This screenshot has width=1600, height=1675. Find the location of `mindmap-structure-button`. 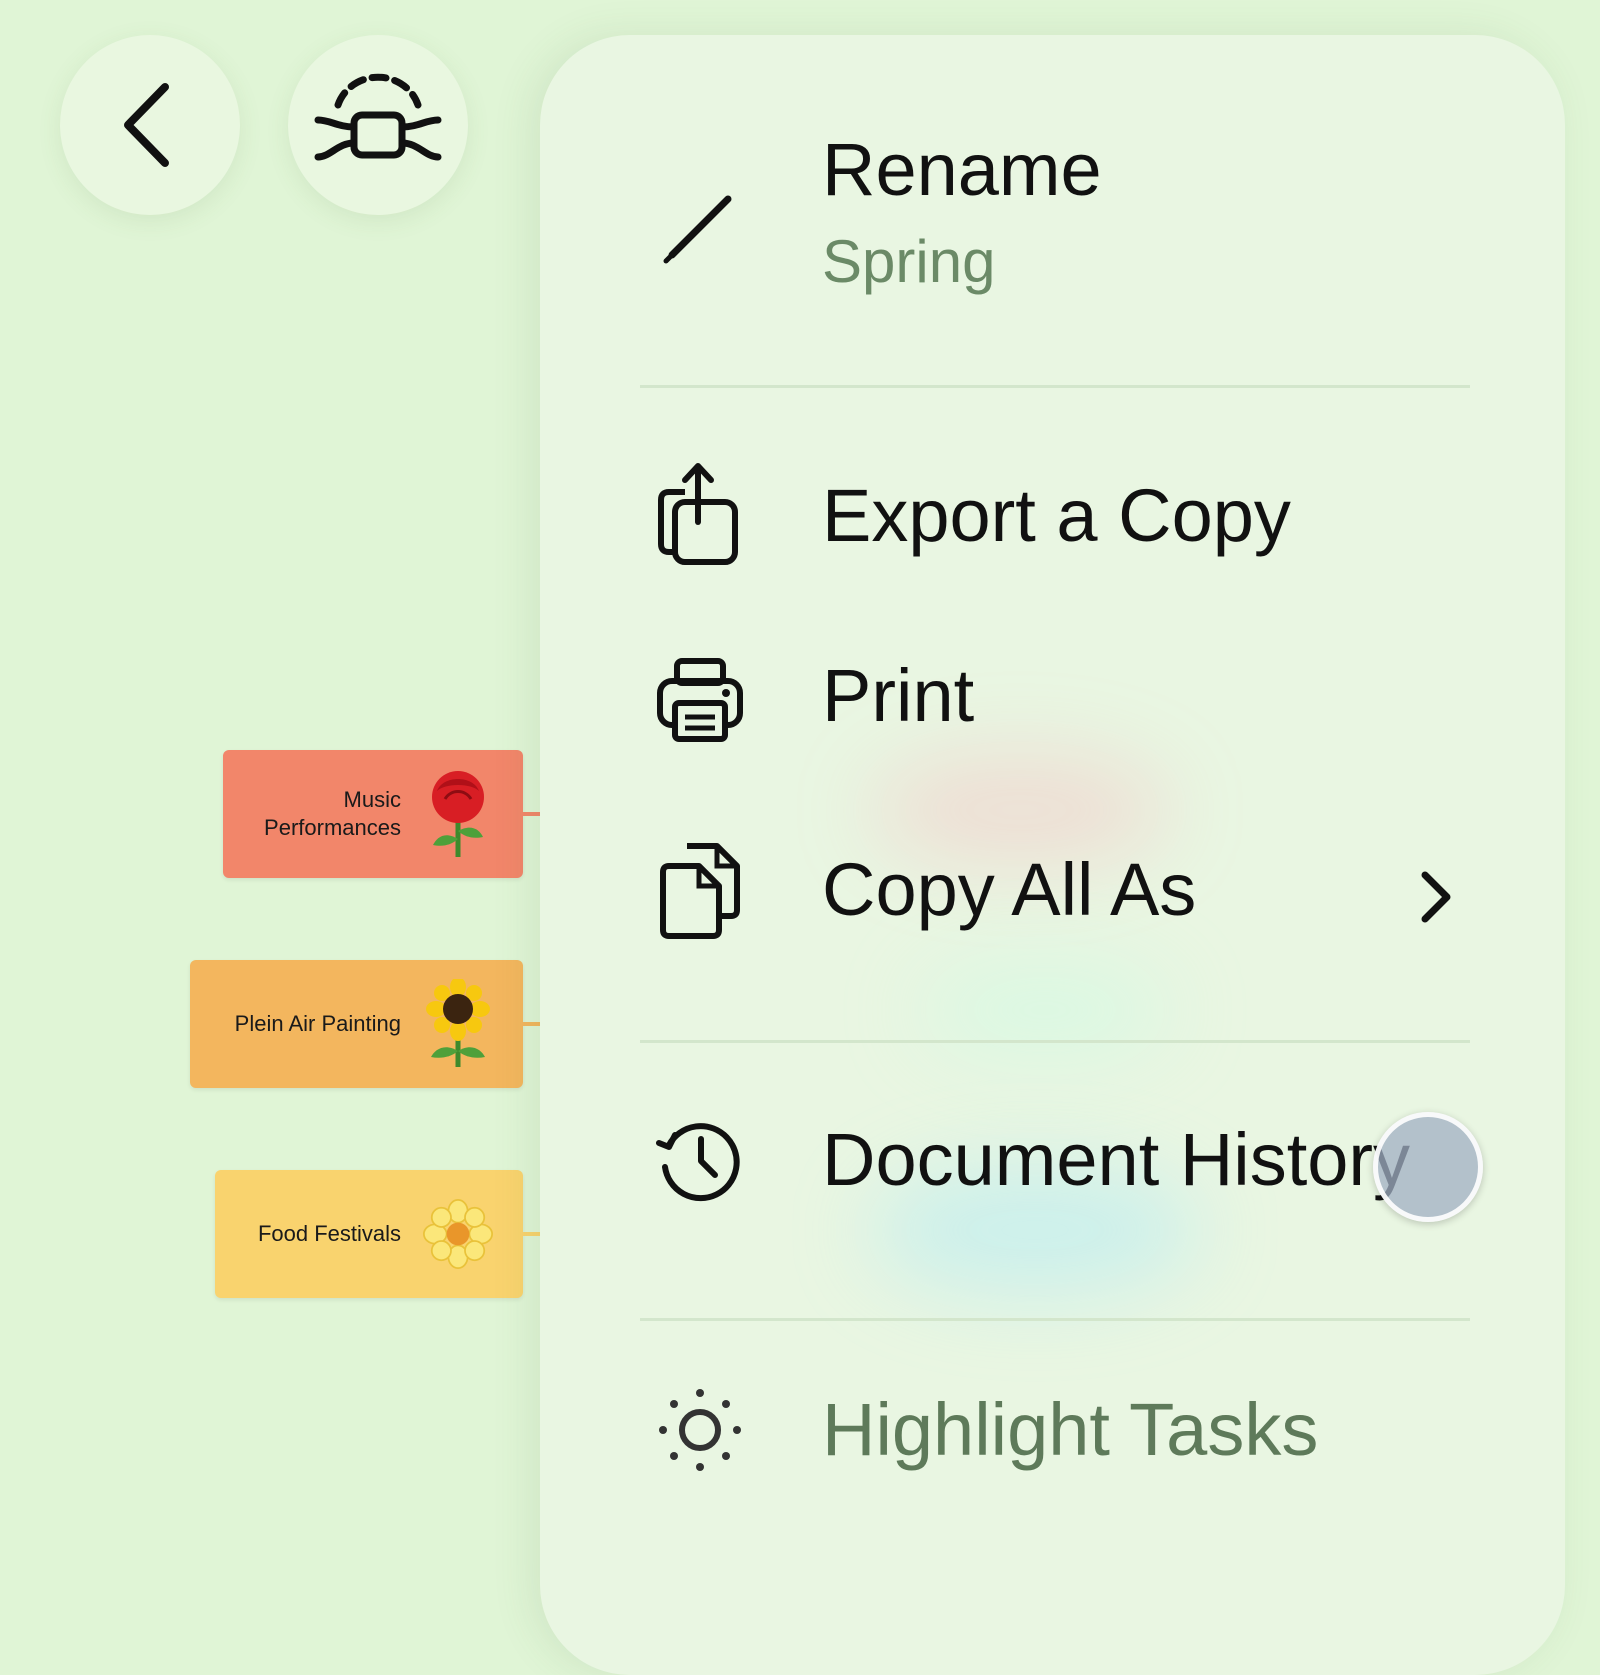

mindmap-structure-button is located at coordinates (378, 125).